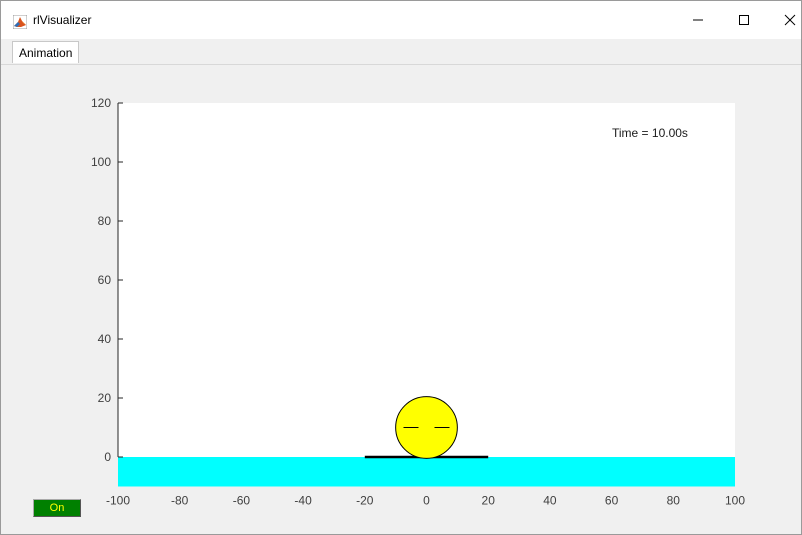 Image resolution: width=802 pixels, height=535 pixels. I want to click on x-tick-label: 80, so click(674, 501).